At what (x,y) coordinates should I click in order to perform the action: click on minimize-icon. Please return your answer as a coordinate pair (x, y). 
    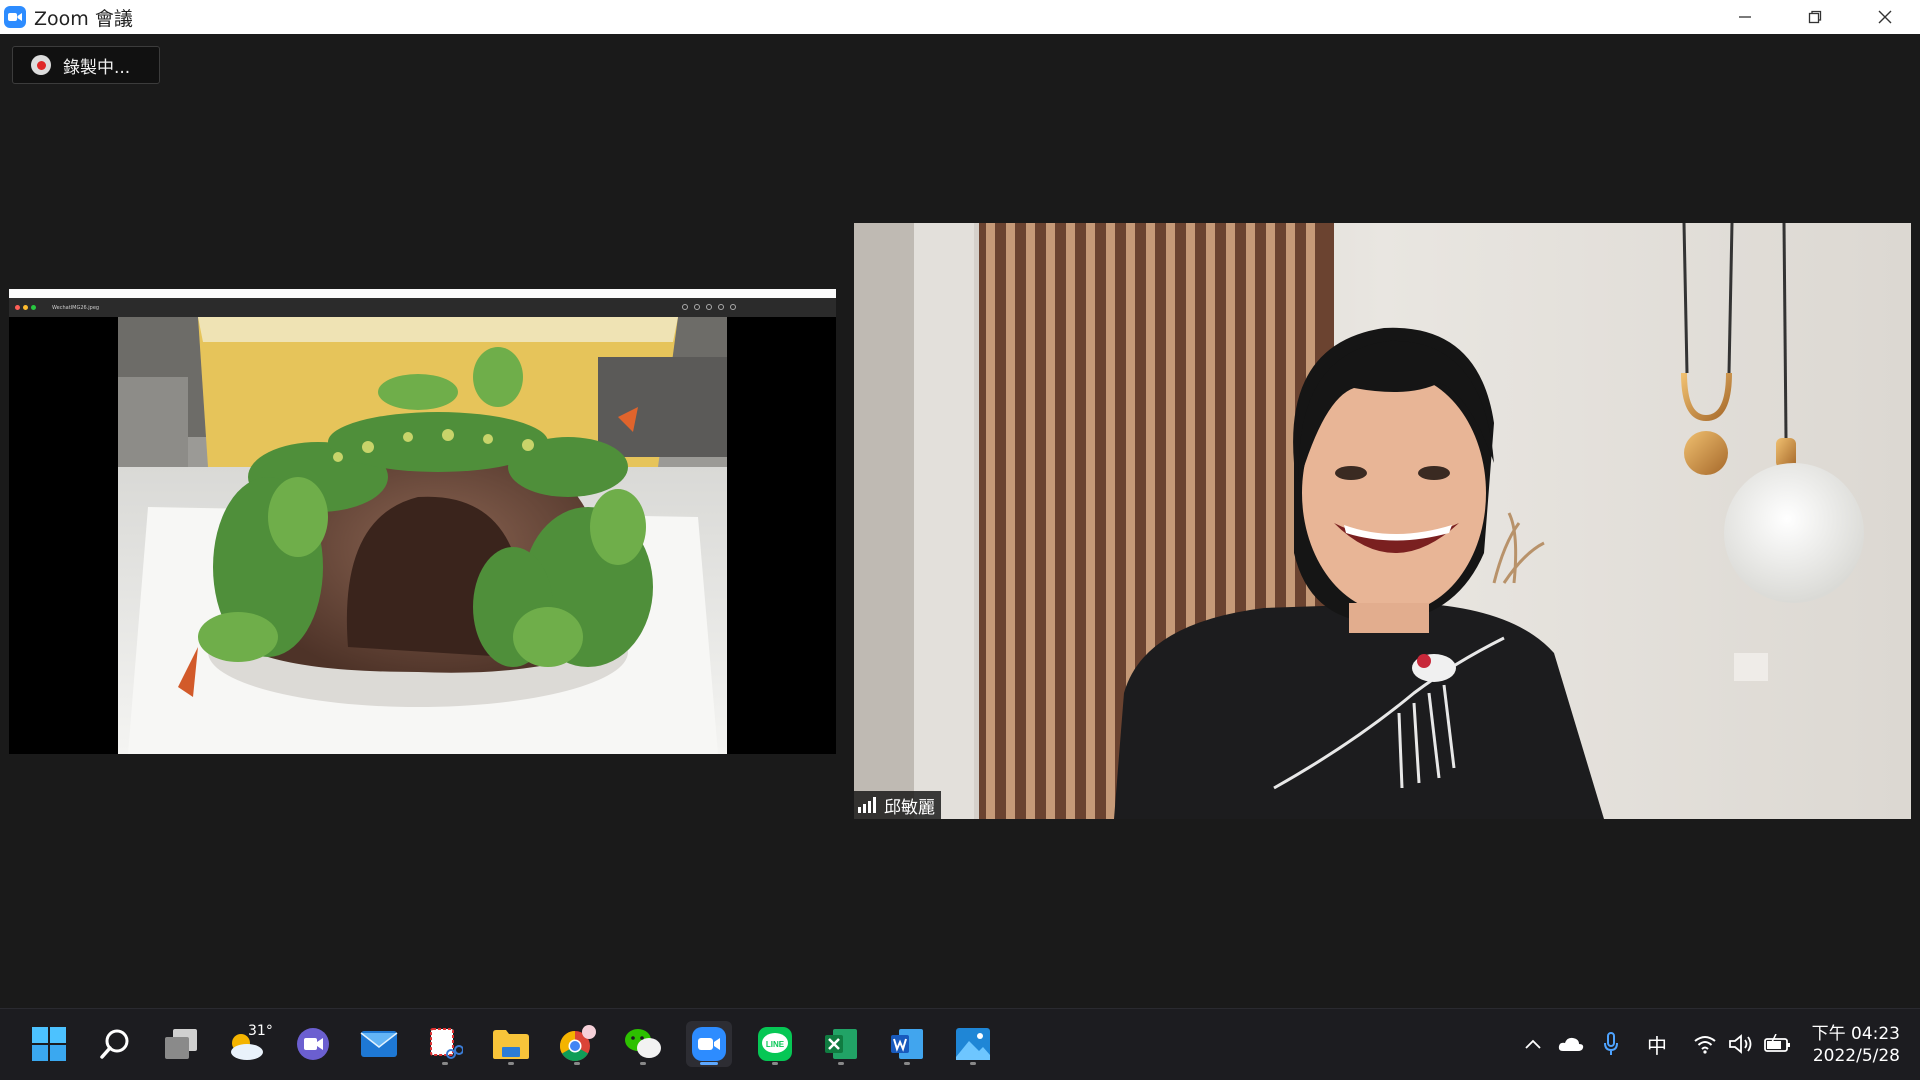
    Looking at the image, I should click on (1745, 17).